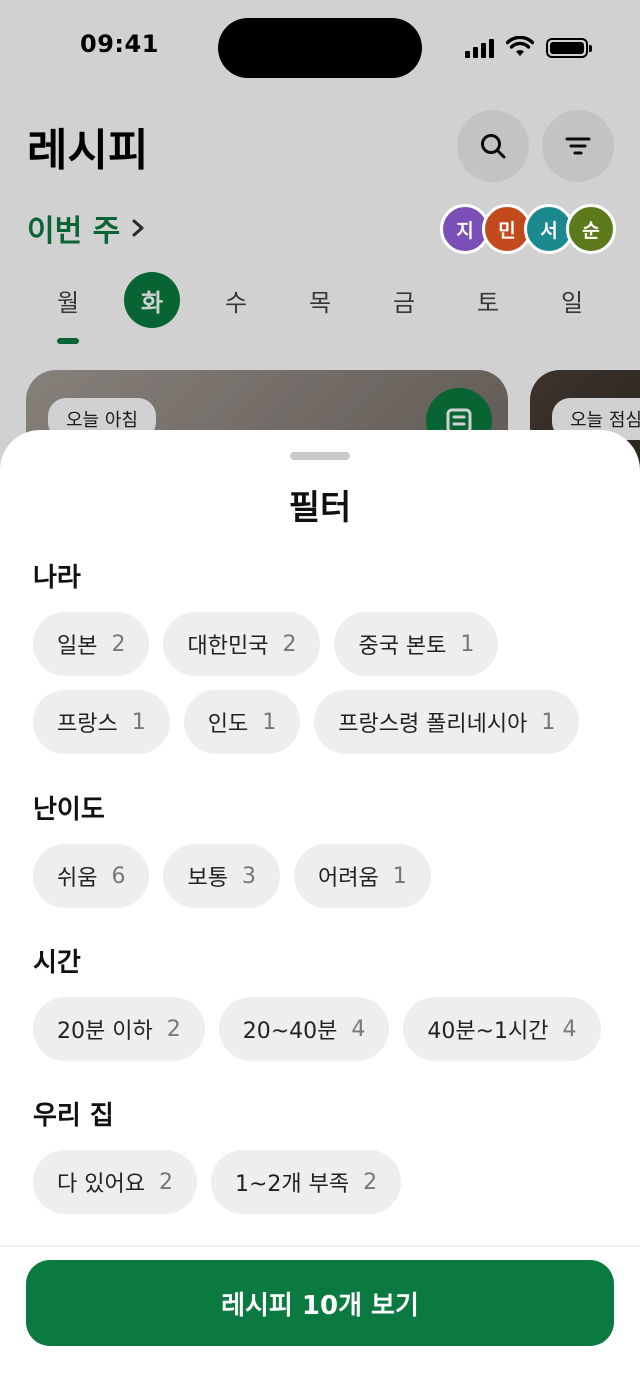 The width and height of the screenshot is (640, 1388). What do you see at coordinates (292, 1184) in the screenshot?
I see `chip-label: 1~2개 부족` at bounding box center [292, 1184].